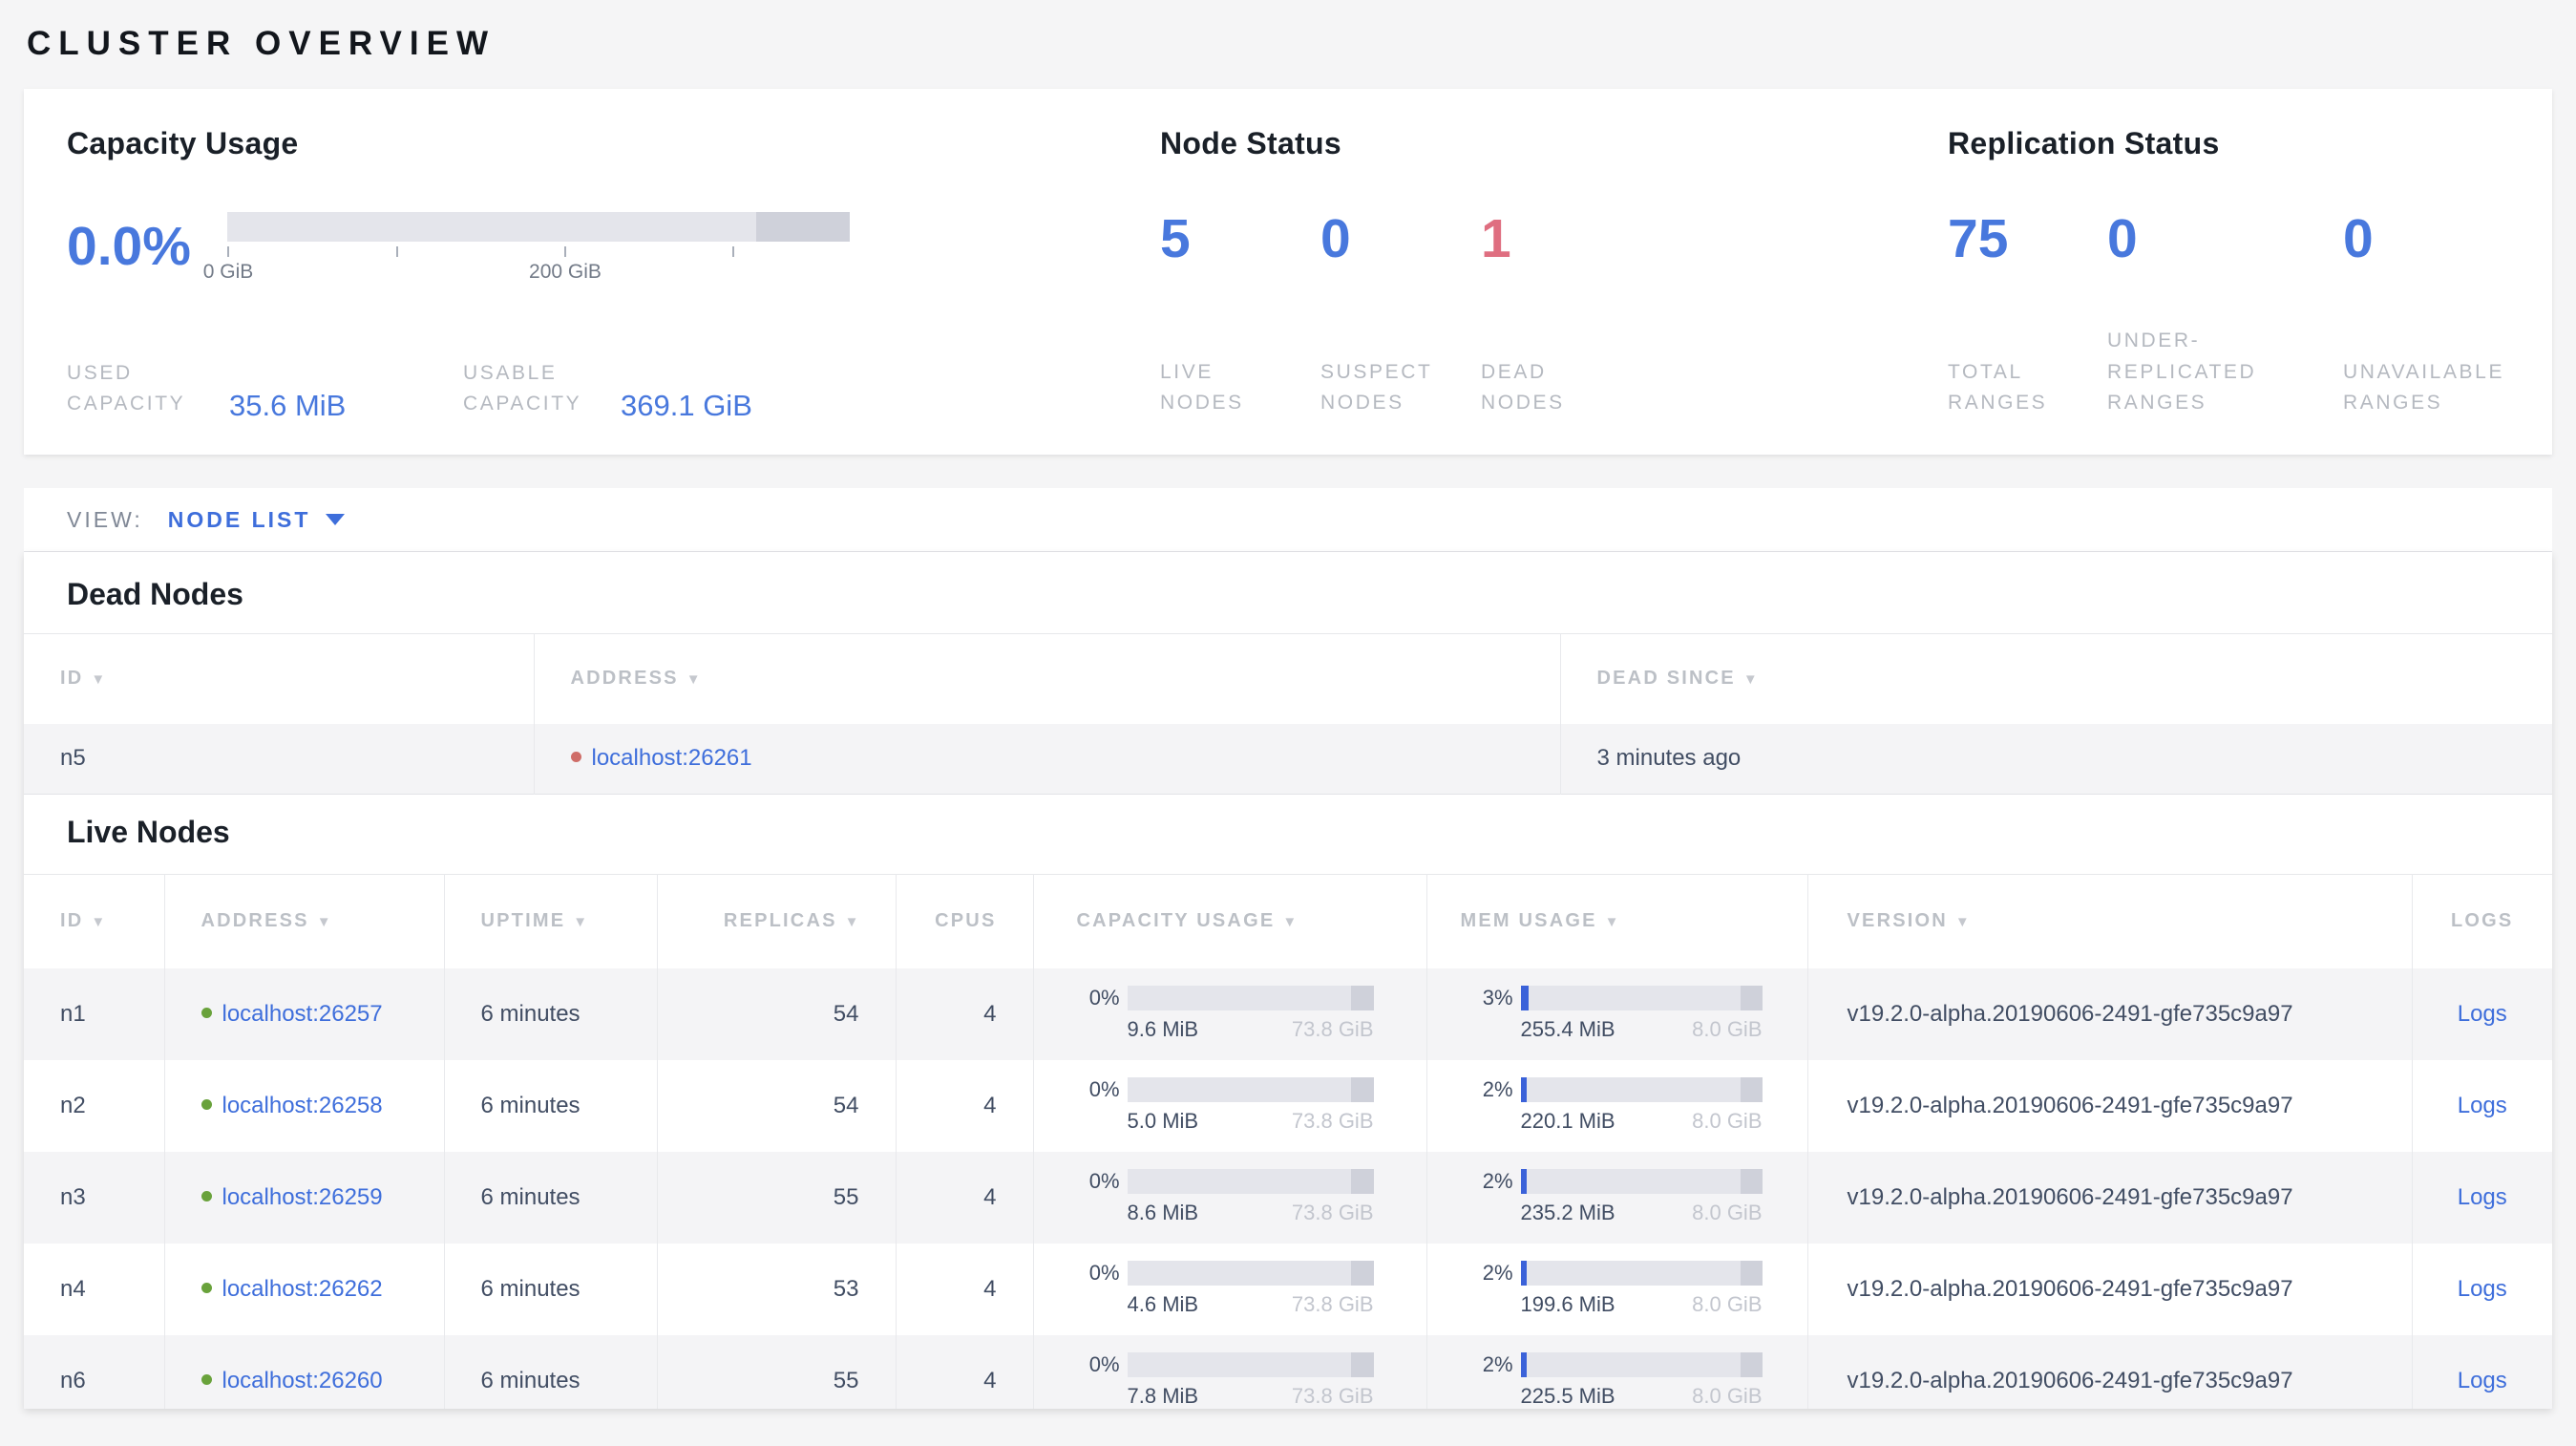  What do you see at coordinates (803, 227) in the screenshot?
I see `capacity-gauge-nonusable-segment` at bounding box center [803, 227].